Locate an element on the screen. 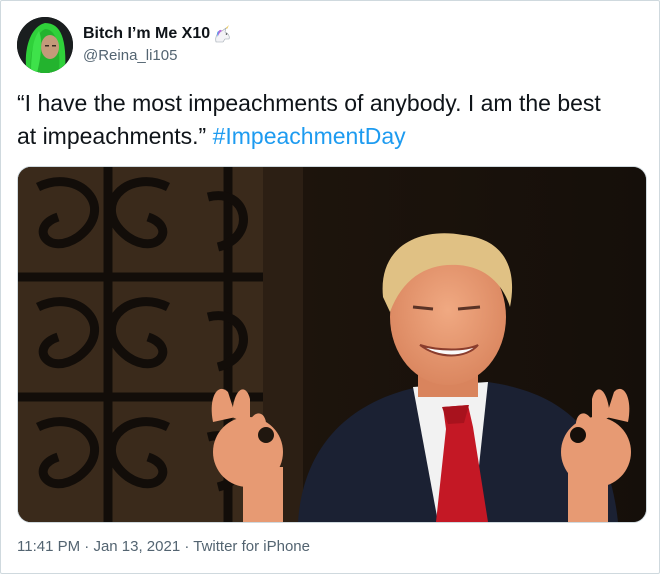 The height and width of the screenshot is (574, 660). tweet-source: Twitter for iPhone is located at coordinates (251, 546).